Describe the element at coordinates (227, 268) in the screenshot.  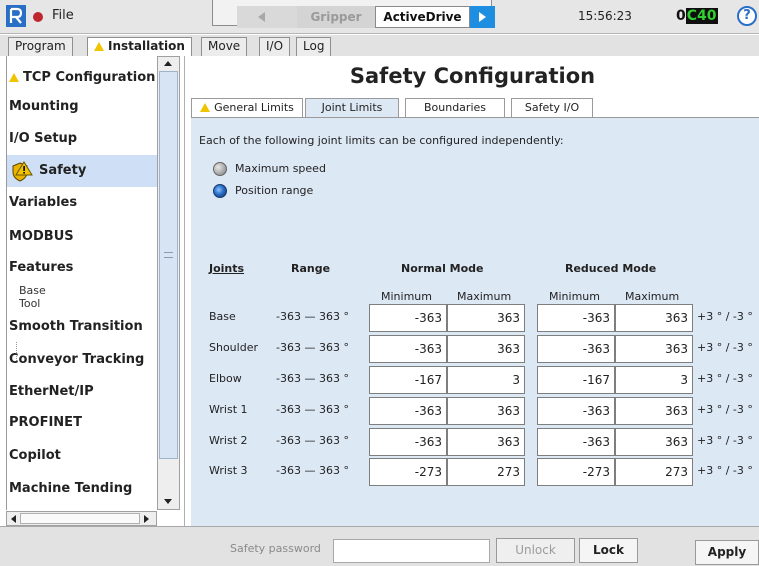
I see `header-joints: Joints` at that location.